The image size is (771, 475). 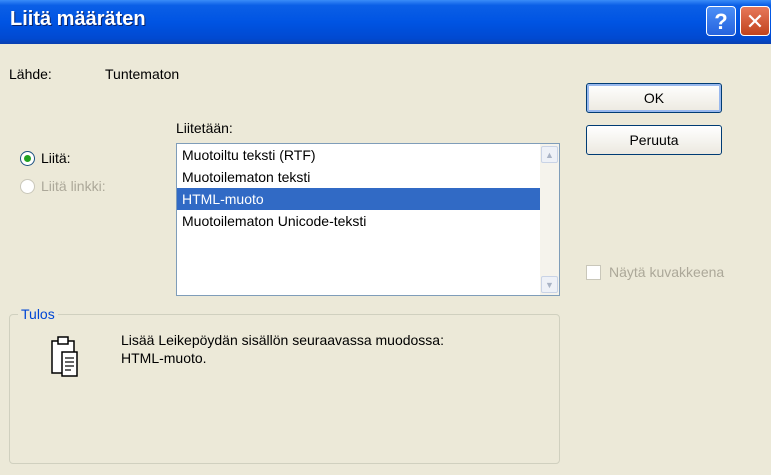 What do you see at coordinates (38, 314) in the screenshot?
I see `result-group-label: Tulos` at bounding box center [38, 314].